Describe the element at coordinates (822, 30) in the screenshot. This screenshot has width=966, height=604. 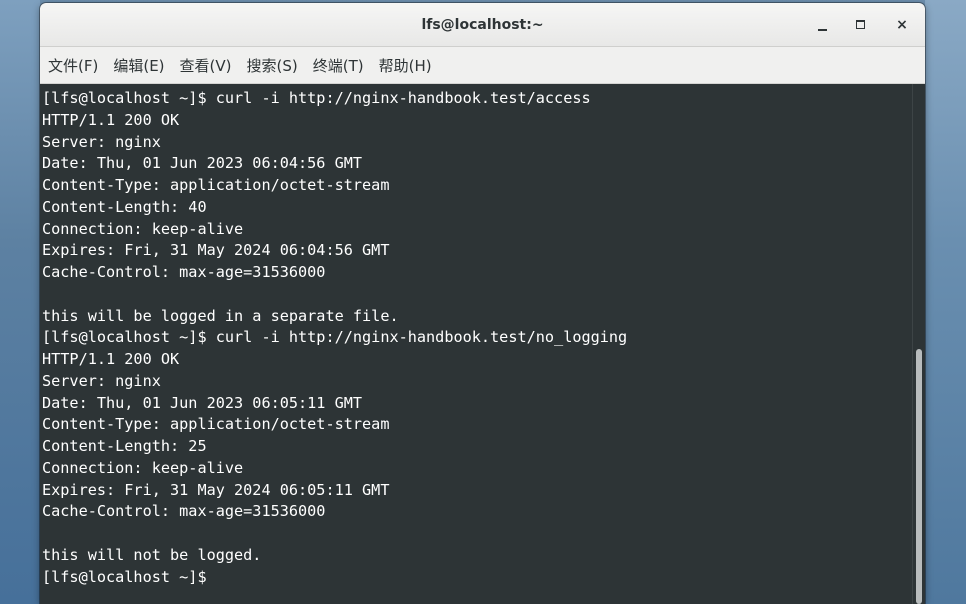
I see `minimize-icon` at that location.